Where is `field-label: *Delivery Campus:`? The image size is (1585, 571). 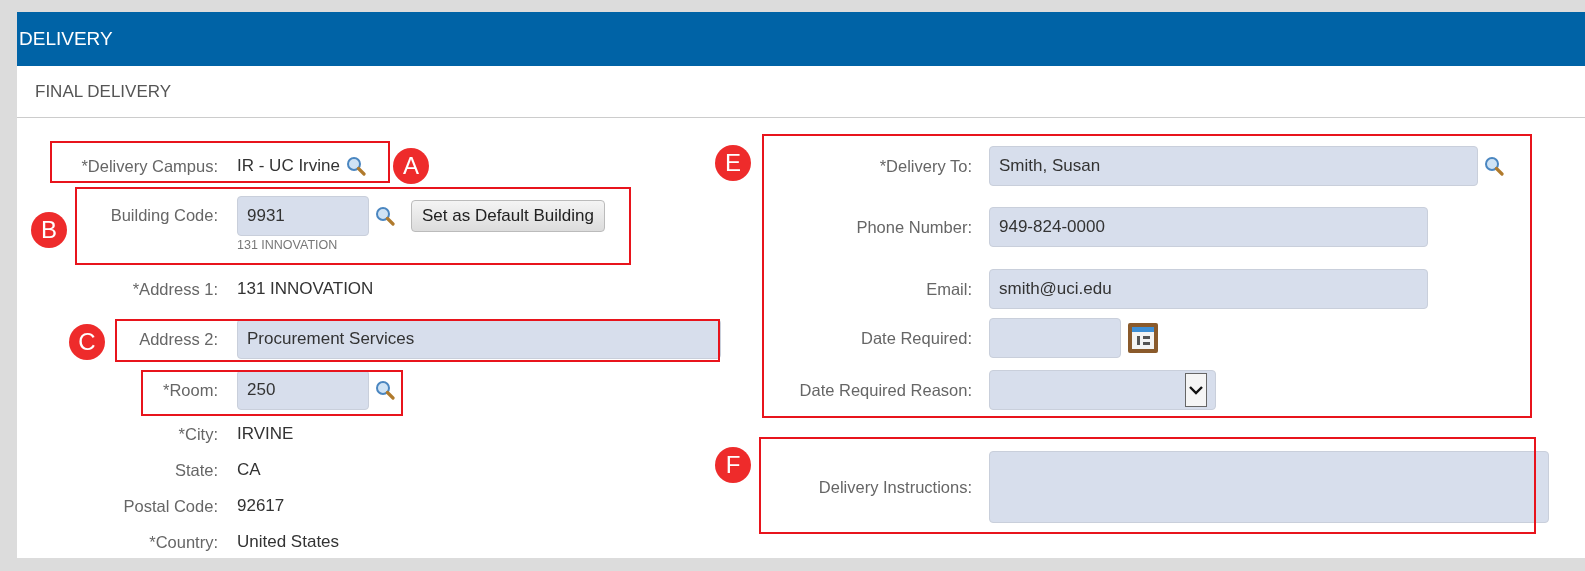
field-label: *Delivery Campus: is located at coordinates (149, 165).